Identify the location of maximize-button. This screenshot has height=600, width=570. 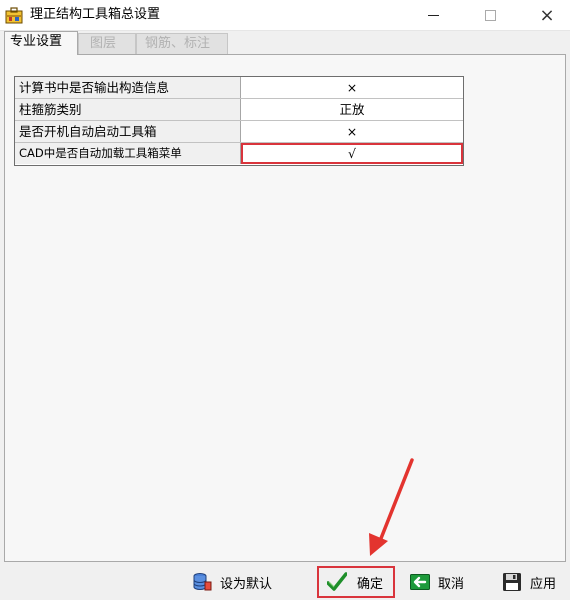
(490, 15).